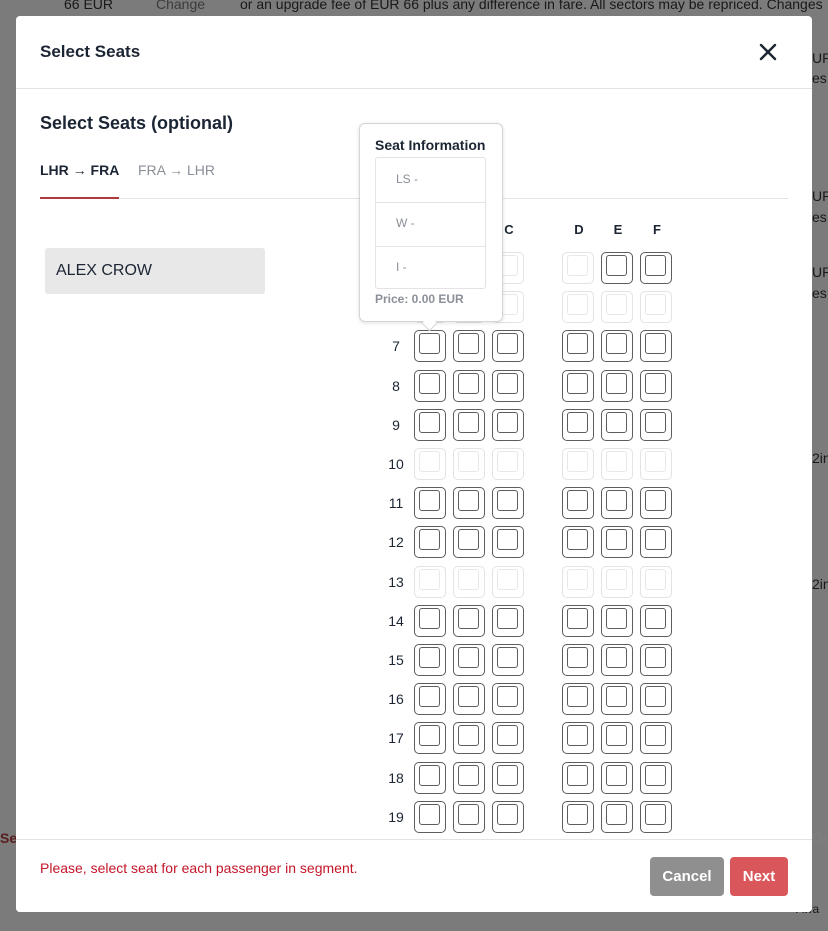 The width and height of the screenshot is (828, 931). Describe the element at coordinates (578, 660) in the screenshot. I see `seat-15d` at that location.